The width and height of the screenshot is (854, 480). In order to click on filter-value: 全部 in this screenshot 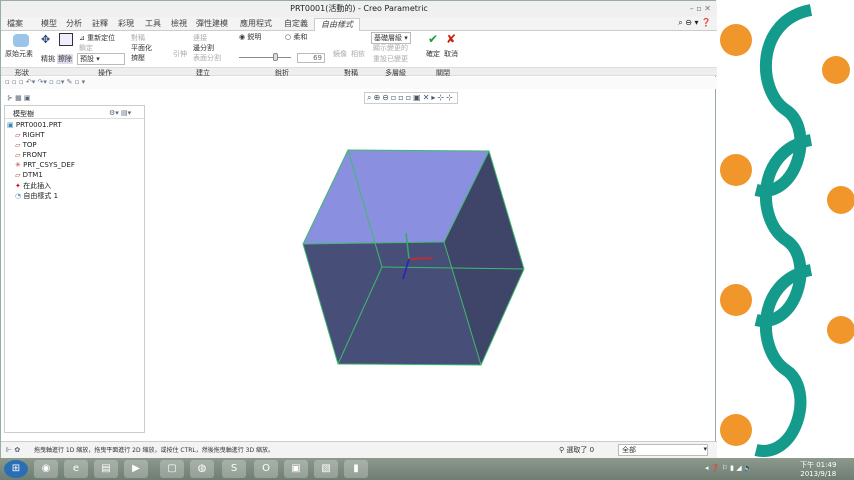, I will do `click(629, 450)`.